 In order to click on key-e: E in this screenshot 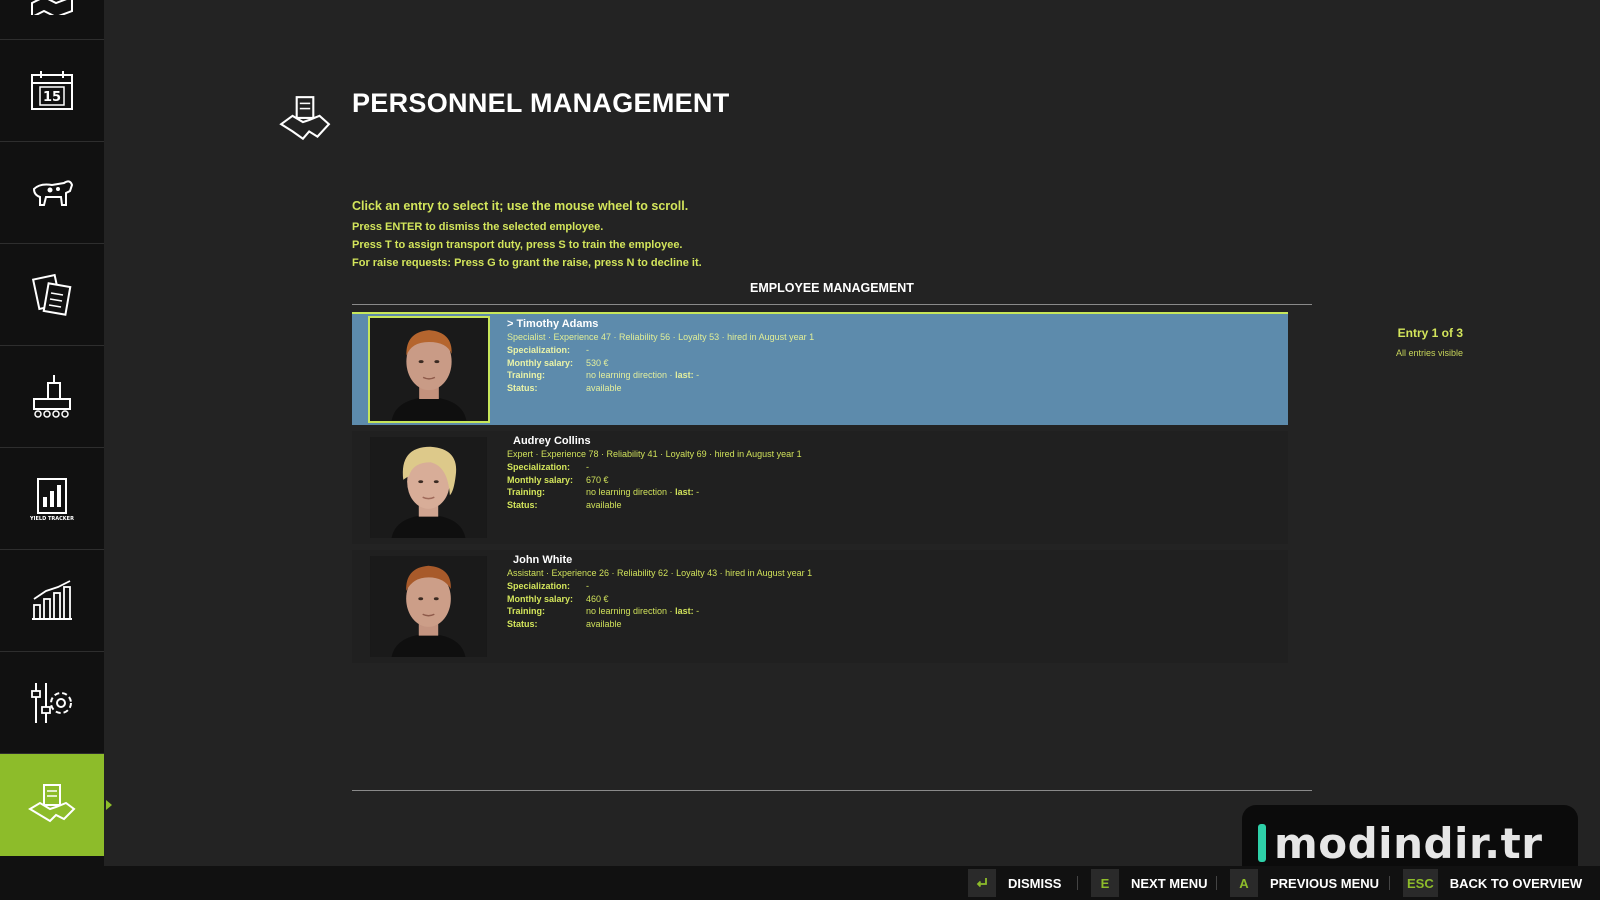, I will do `click(1105, 883)`.